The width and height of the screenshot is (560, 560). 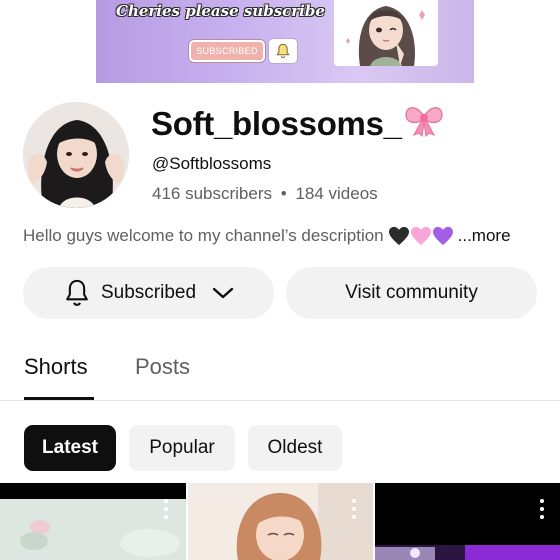 I want to click on subscribed-button: Subscribed, so click(x=148, y=293).